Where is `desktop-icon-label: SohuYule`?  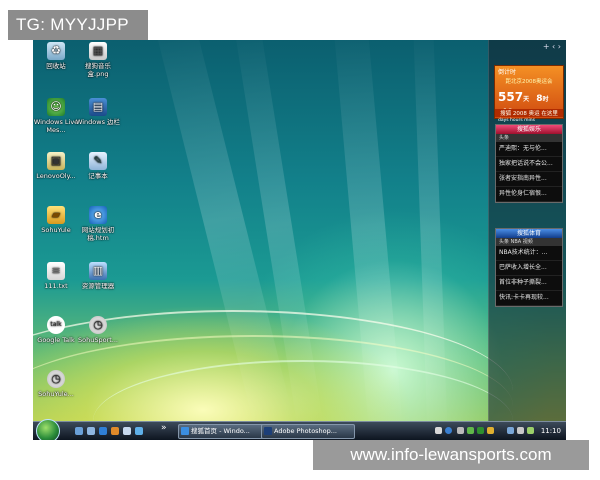 desktop-icon-label: SohuYule is located at coordinates (56, 230).